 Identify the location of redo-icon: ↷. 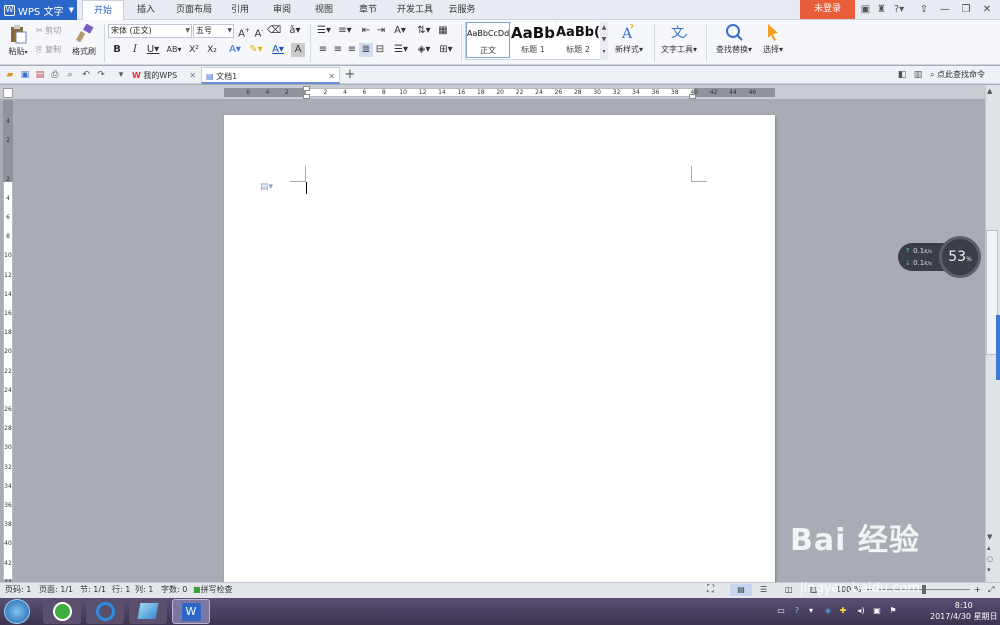
(101, 75).